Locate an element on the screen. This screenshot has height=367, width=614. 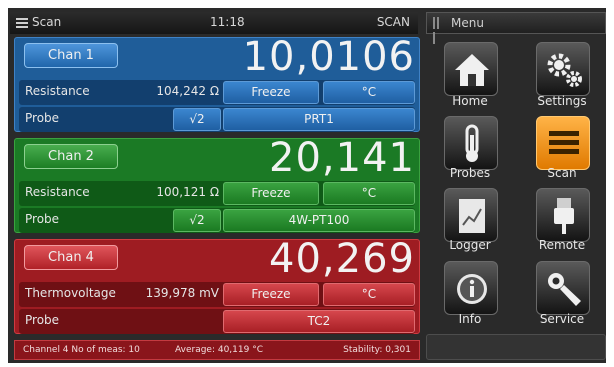
probe-row: Probe √2 4W-PT100 is located at coordinates (217, 220).